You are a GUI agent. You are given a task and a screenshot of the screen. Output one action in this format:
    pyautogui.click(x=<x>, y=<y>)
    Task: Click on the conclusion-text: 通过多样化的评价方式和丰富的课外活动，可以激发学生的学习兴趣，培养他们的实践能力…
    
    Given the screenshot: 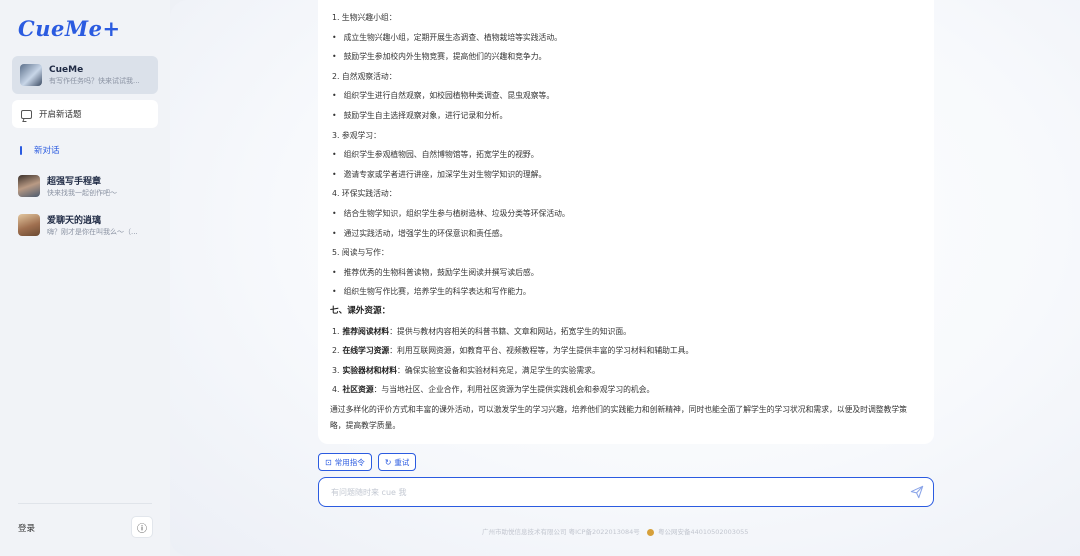 What is the action you would take?
    pyautogui.click(x=618, y=417)
    